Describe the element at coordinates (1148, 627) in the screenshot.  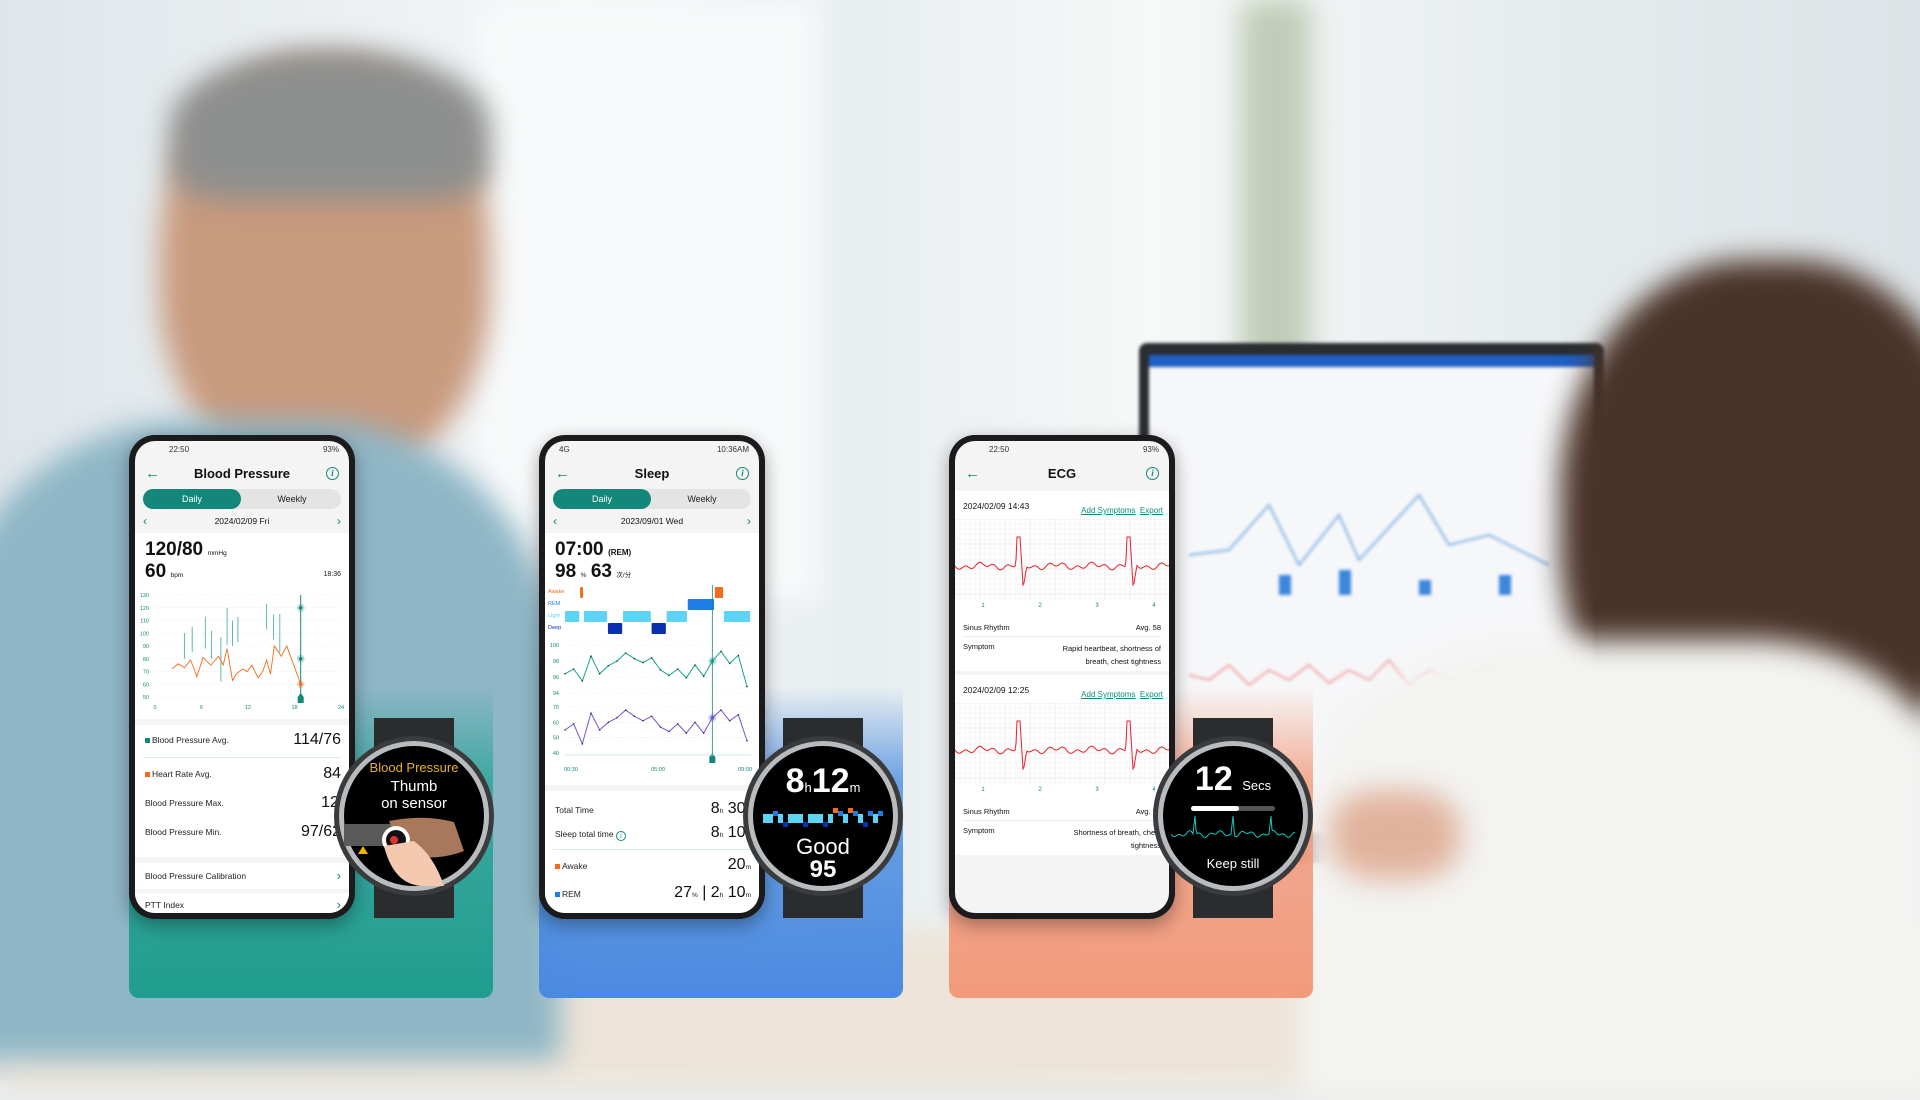
I see `avg-heart-rate: Avg. 58` at that location.